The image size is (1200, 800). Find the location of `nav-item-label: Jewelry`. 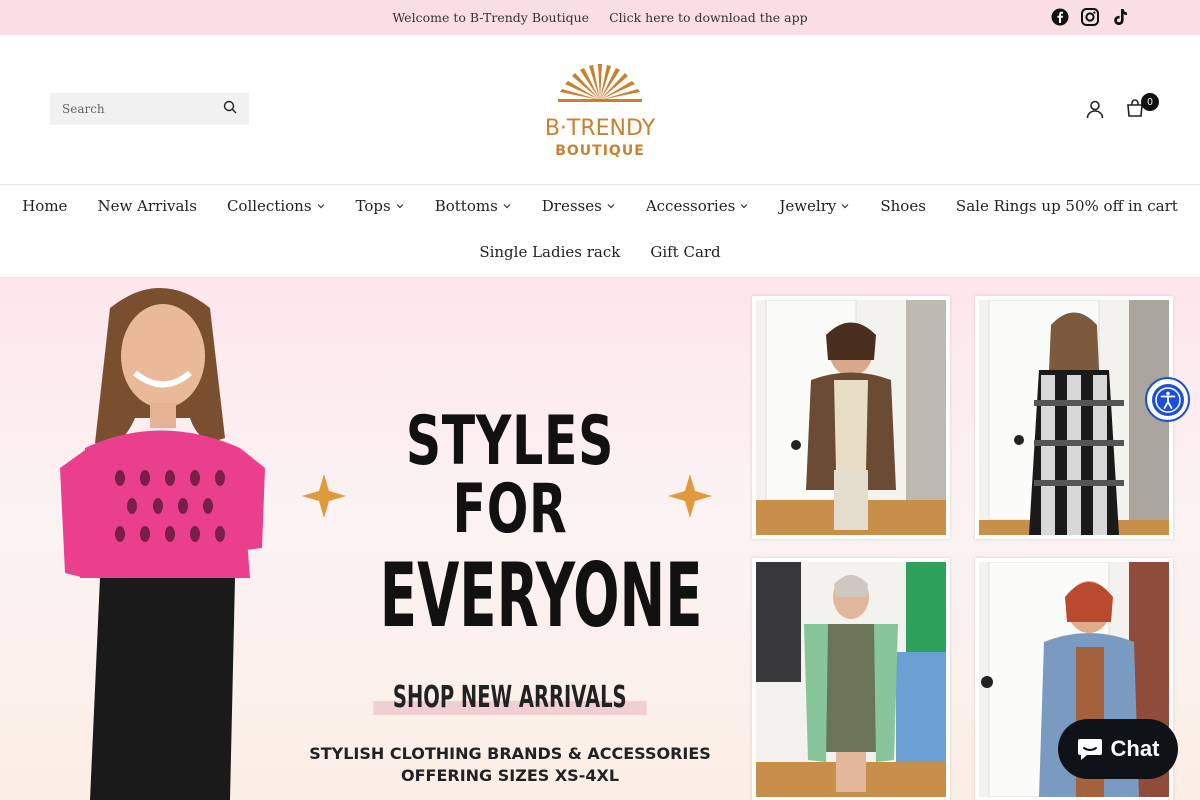

nav-item-label: Jewelry is located at coordinates (808, 206).